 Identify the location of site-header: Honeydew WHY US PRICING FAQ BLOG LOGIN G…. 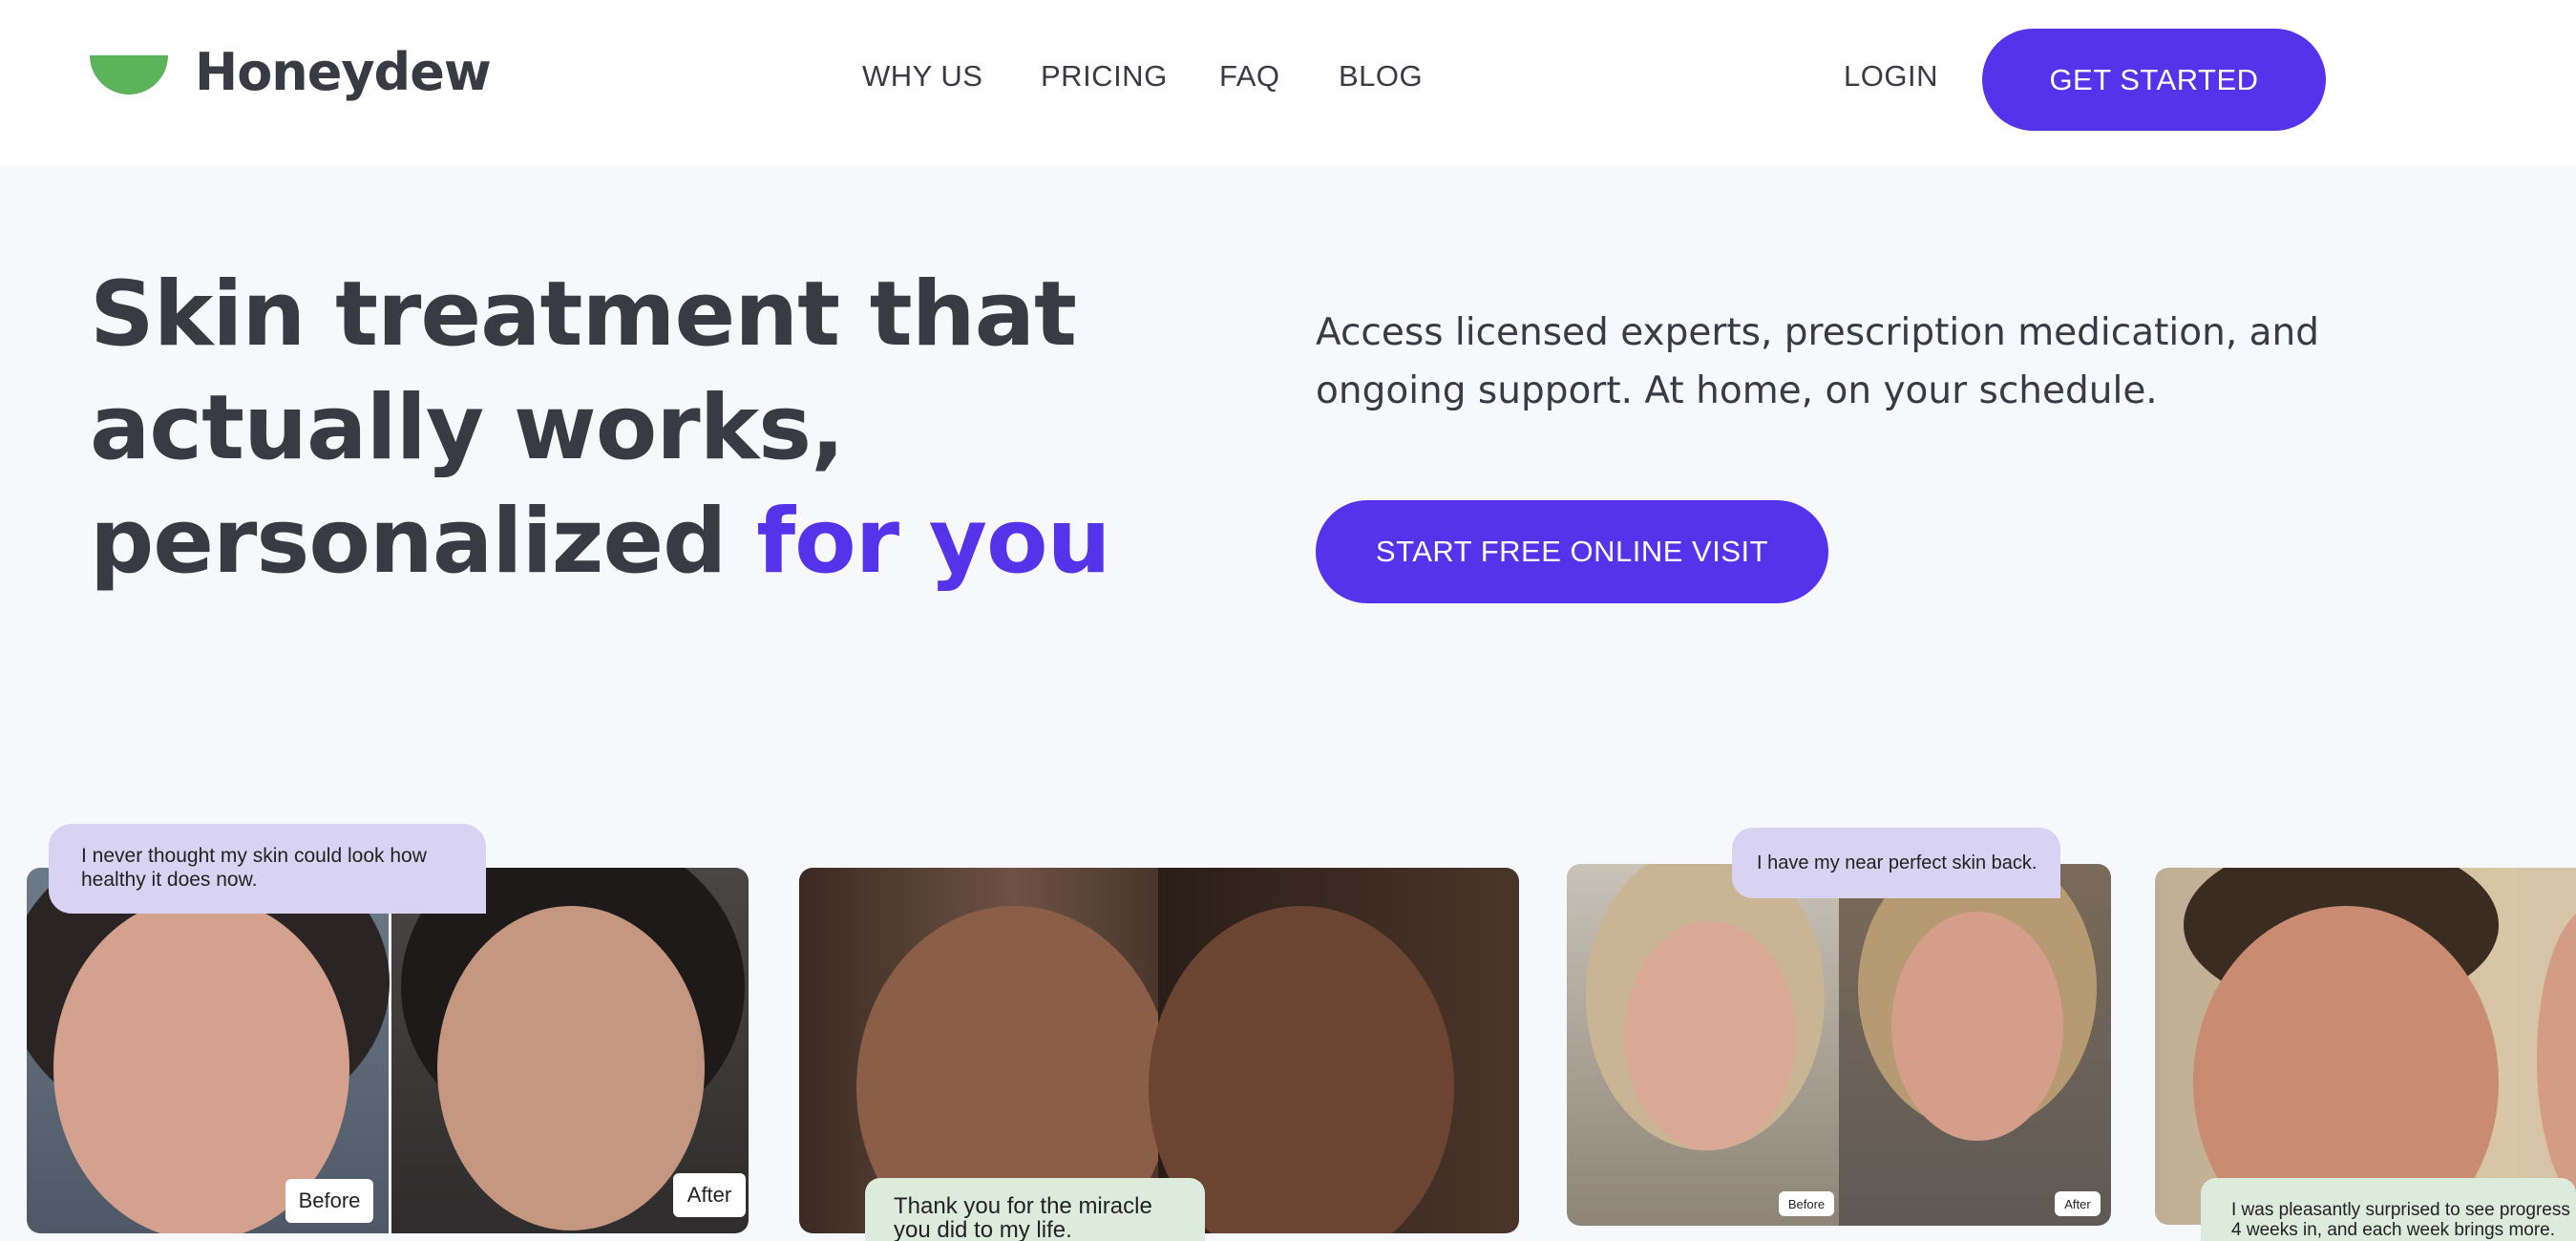
(1288, 83).